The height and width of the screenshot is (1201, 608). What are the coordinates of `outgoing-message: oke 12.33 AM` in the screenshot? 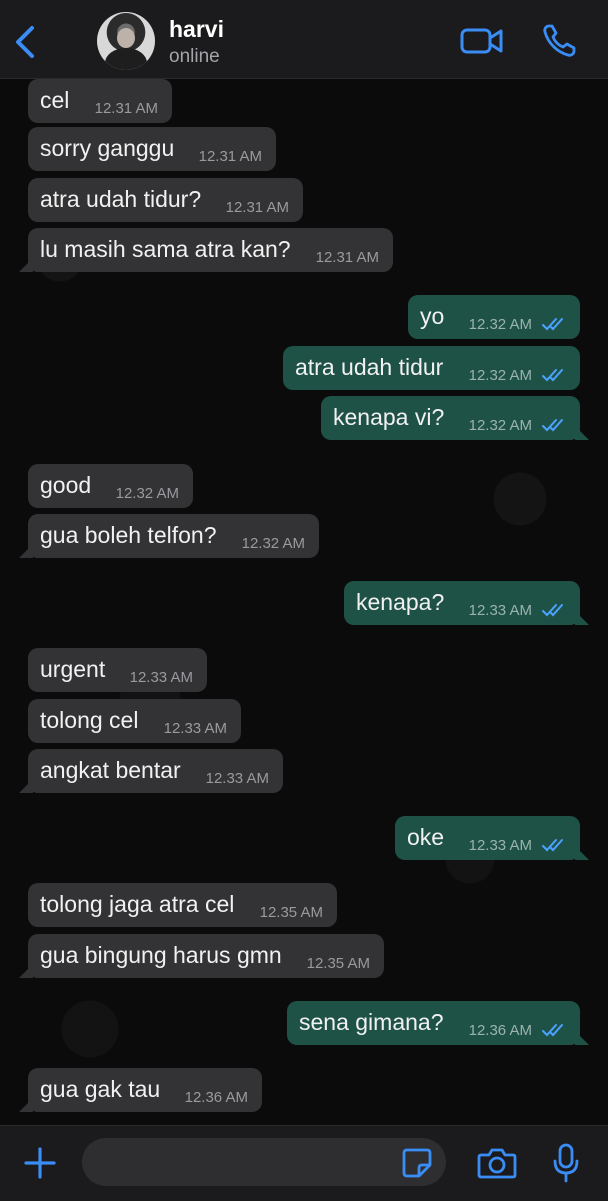 It's located at (492, 838).